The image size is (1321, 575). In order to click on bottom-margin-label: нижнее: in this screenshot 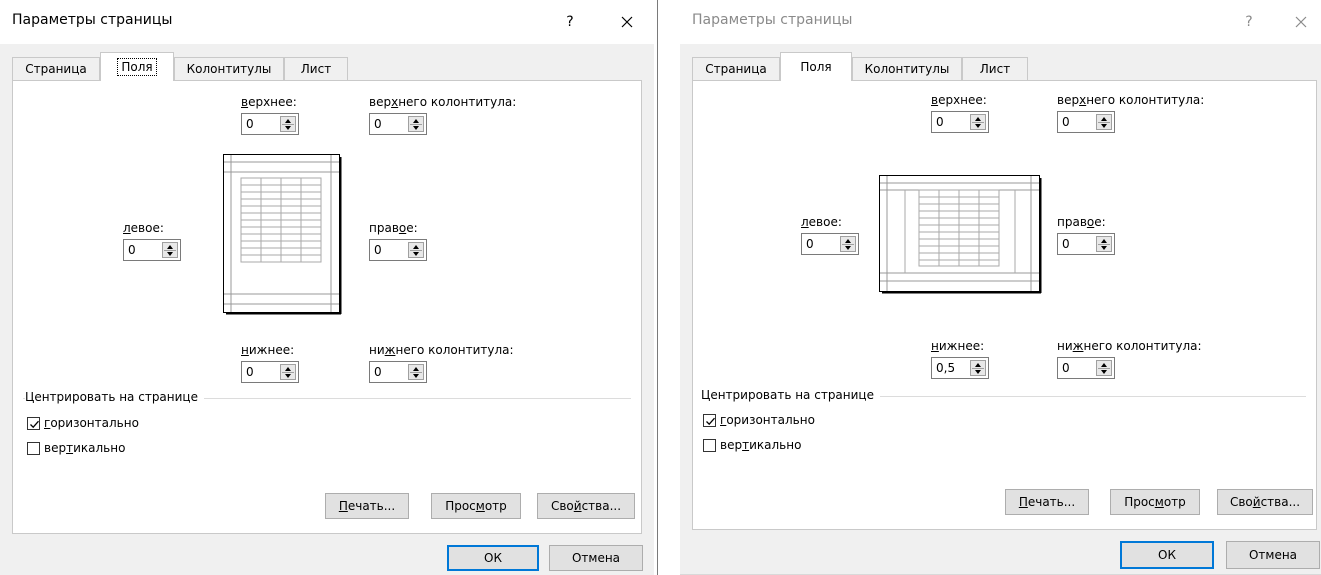, I will do `click(958, 346)`.